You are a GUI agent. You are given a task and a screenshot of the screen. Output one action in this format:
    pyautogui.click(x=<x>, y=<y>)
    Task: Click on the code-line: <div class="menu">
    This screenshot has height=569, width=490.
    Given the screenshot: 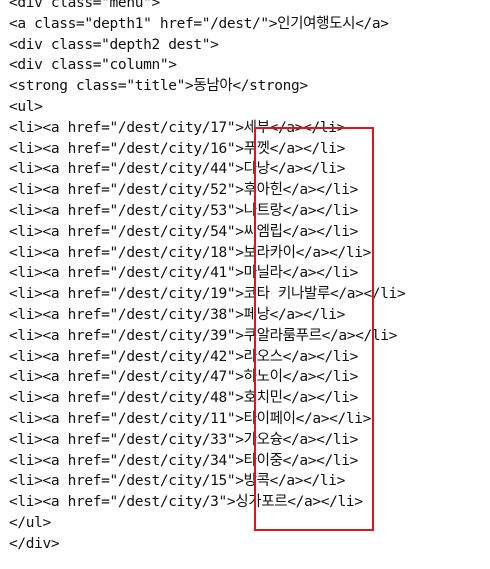 What is the action you would take?
    pyautogui.click(x=84, y=5)
    